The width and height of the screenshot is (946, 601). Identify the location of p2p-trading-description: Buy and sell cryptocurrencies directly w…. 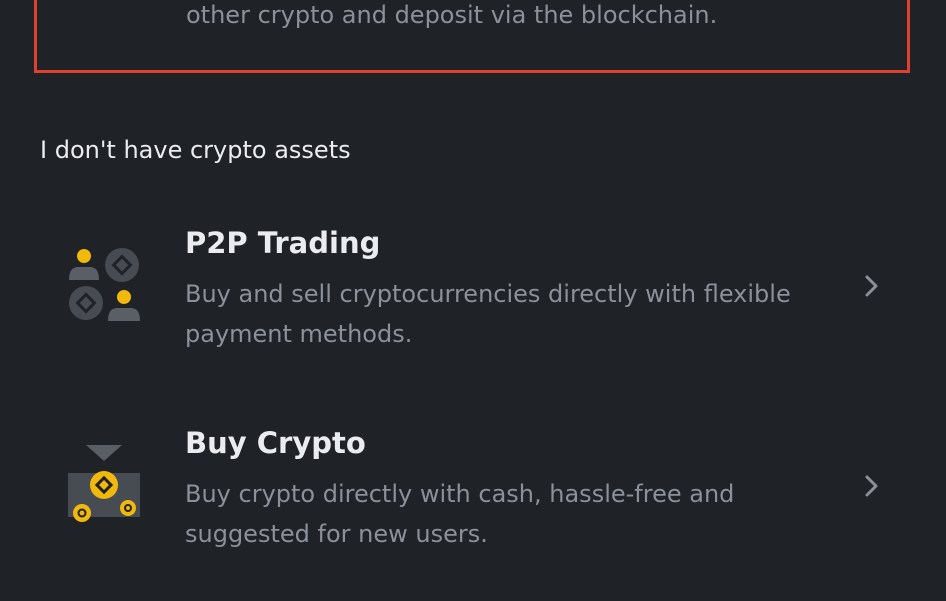
(488, 314).